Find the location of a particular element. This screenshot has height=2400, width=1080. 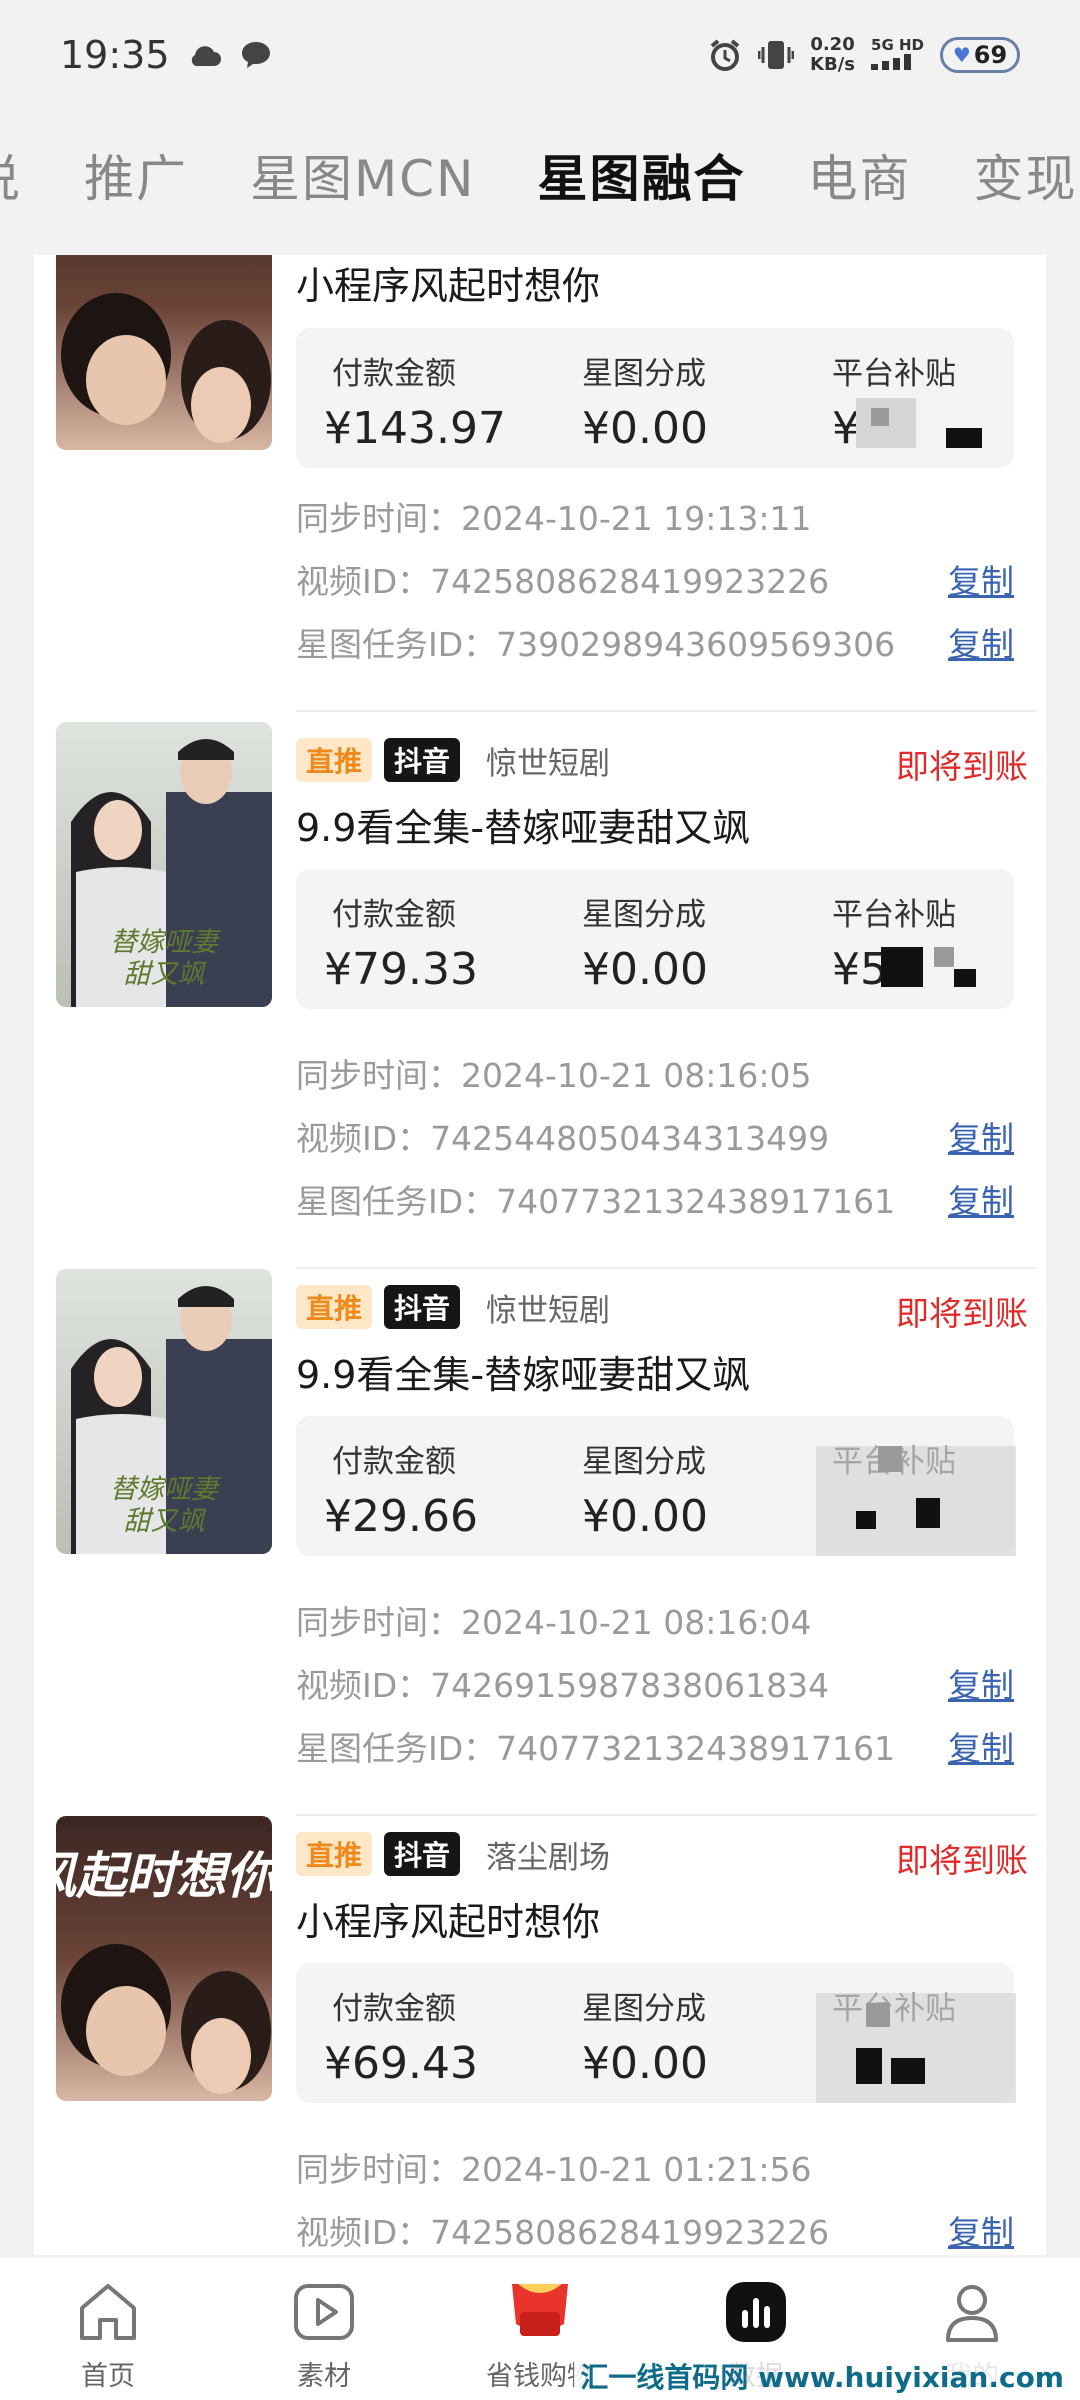

nav-material: 素材 is located at coordinates (324, 2334).